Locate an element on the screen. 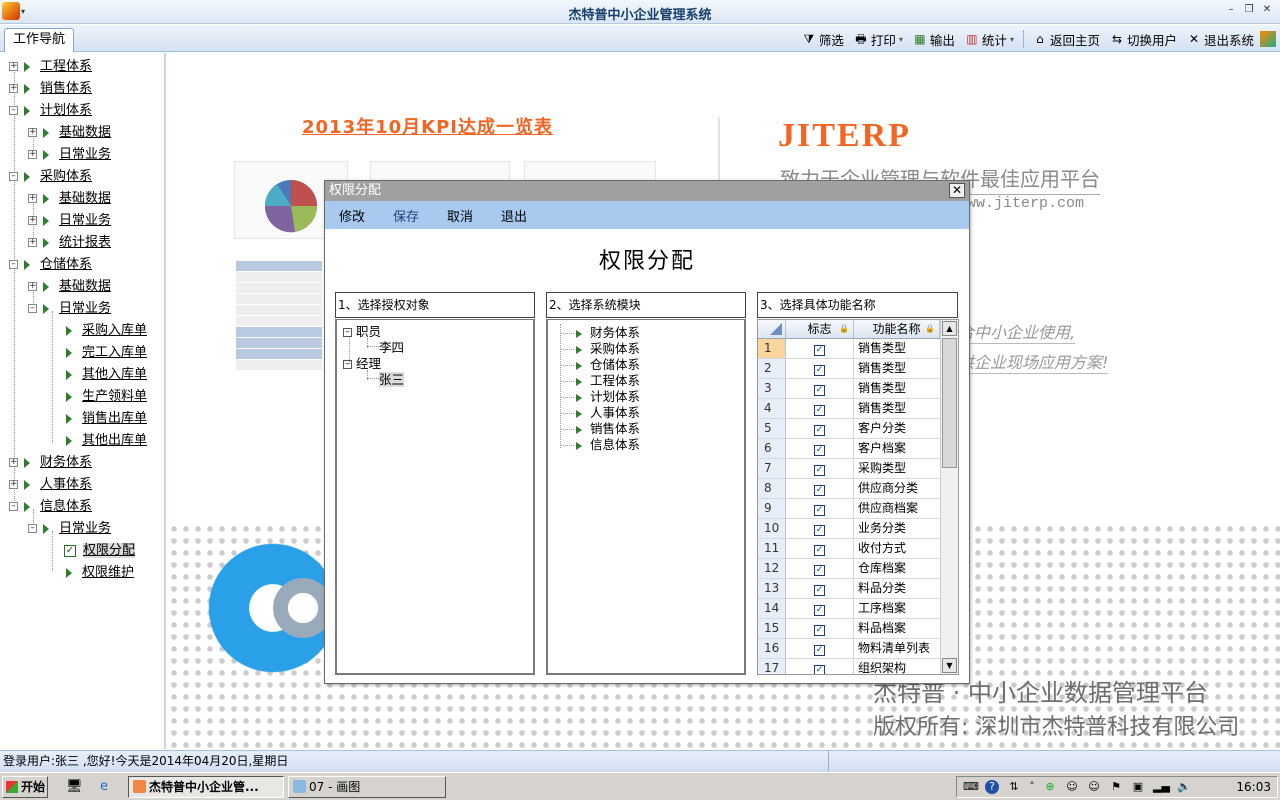 The height and width of the screenshot is (800, 1280). sidebar-item-label: 销售出库单 is located at coordinates (114, 418).